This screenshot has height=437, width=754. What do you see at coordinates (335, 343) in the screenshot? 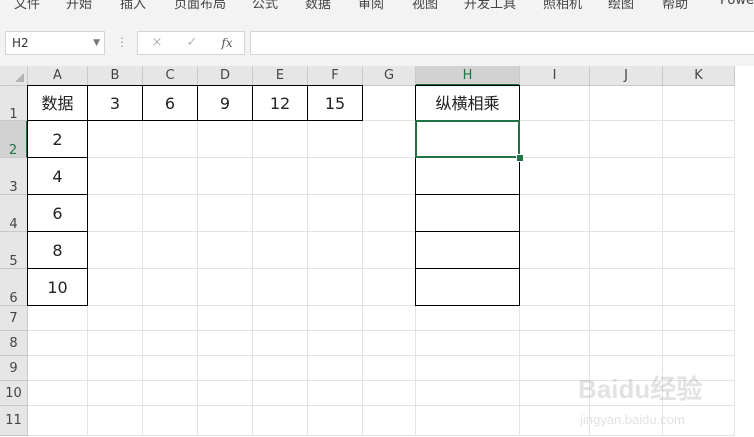
I see `cell-f8` at bounding box center [335, 343].